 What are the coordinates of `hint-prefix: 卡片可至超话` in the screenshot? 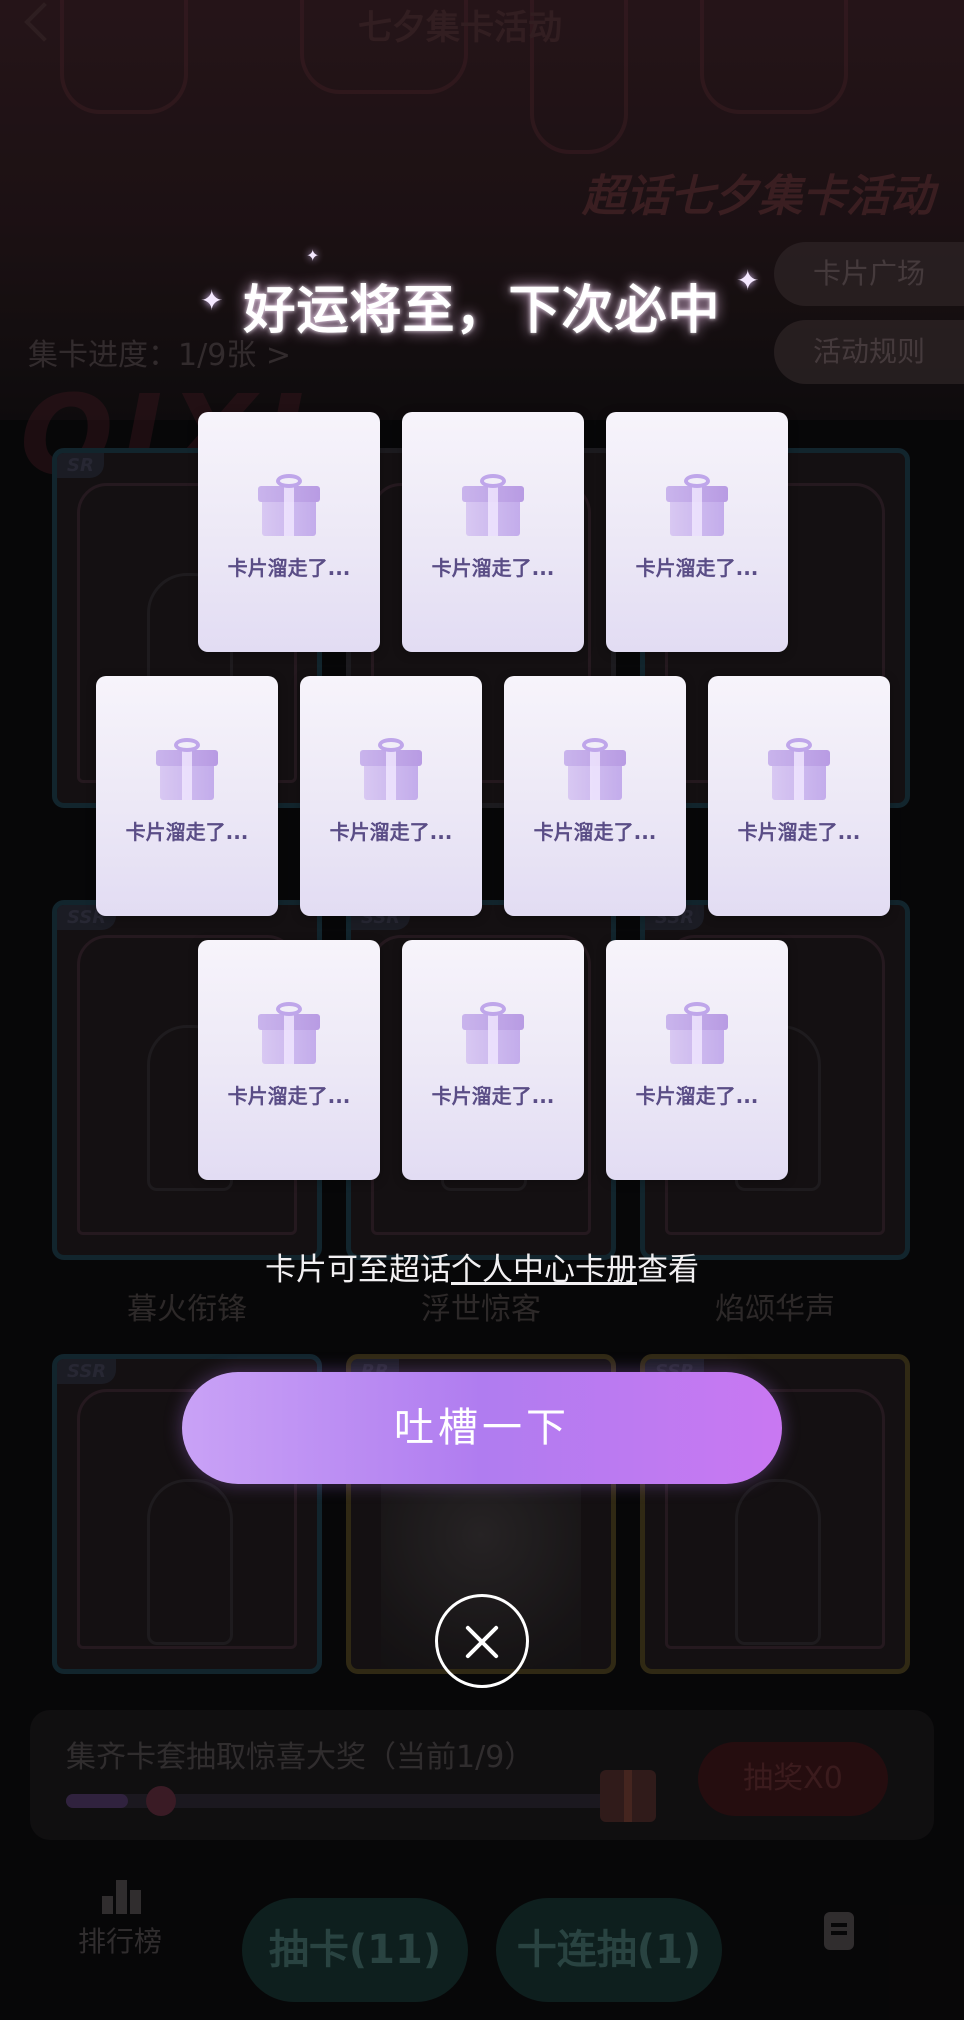 It's located at (358, 1270).